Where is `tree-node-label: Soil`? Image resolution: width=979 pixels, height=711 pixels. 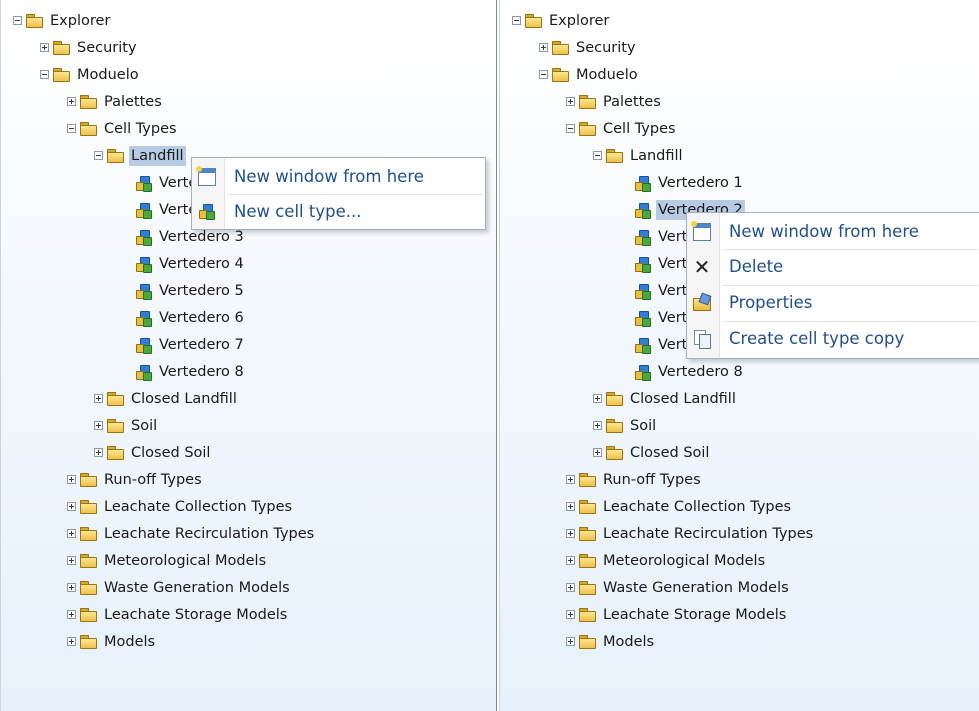
tree-node-label: Soil is located at coordinates (643, 425).